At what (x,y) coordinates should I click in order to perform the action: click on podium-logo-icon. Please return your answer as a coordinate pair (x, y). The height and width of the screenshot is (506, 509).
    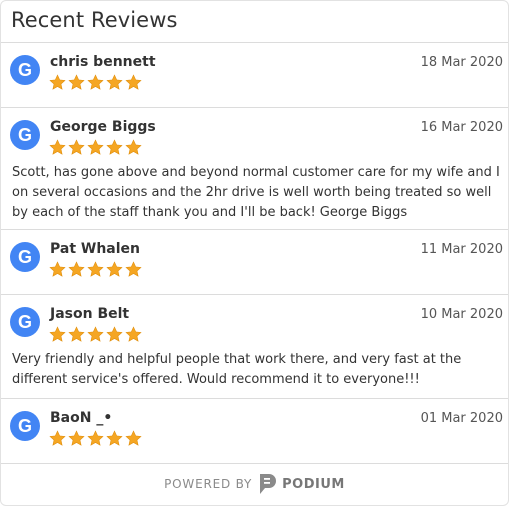
    Looking at the image, I should click on (268, 484).